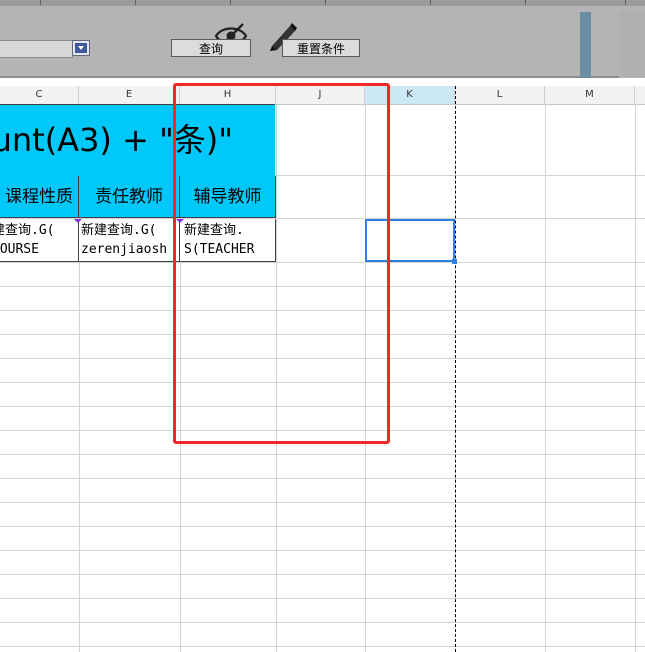 The width and height of the screenshot is (645, 652). Describe the element at coordinates (455, 369) in the screenshot. I see `page-break-line` at that location.